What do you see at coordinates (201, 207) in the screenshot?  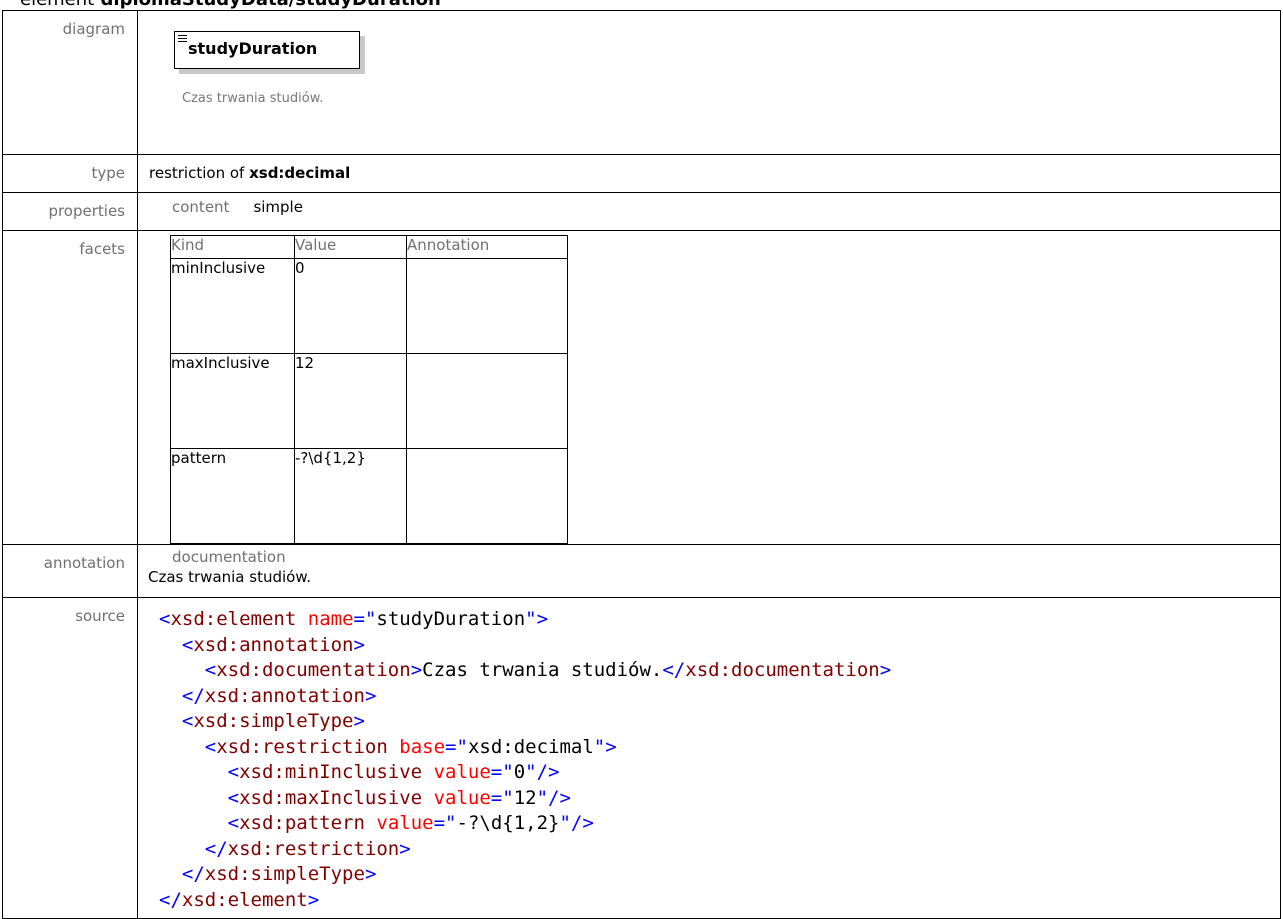 I see `property-key: content` at bounding box center [201, 207].